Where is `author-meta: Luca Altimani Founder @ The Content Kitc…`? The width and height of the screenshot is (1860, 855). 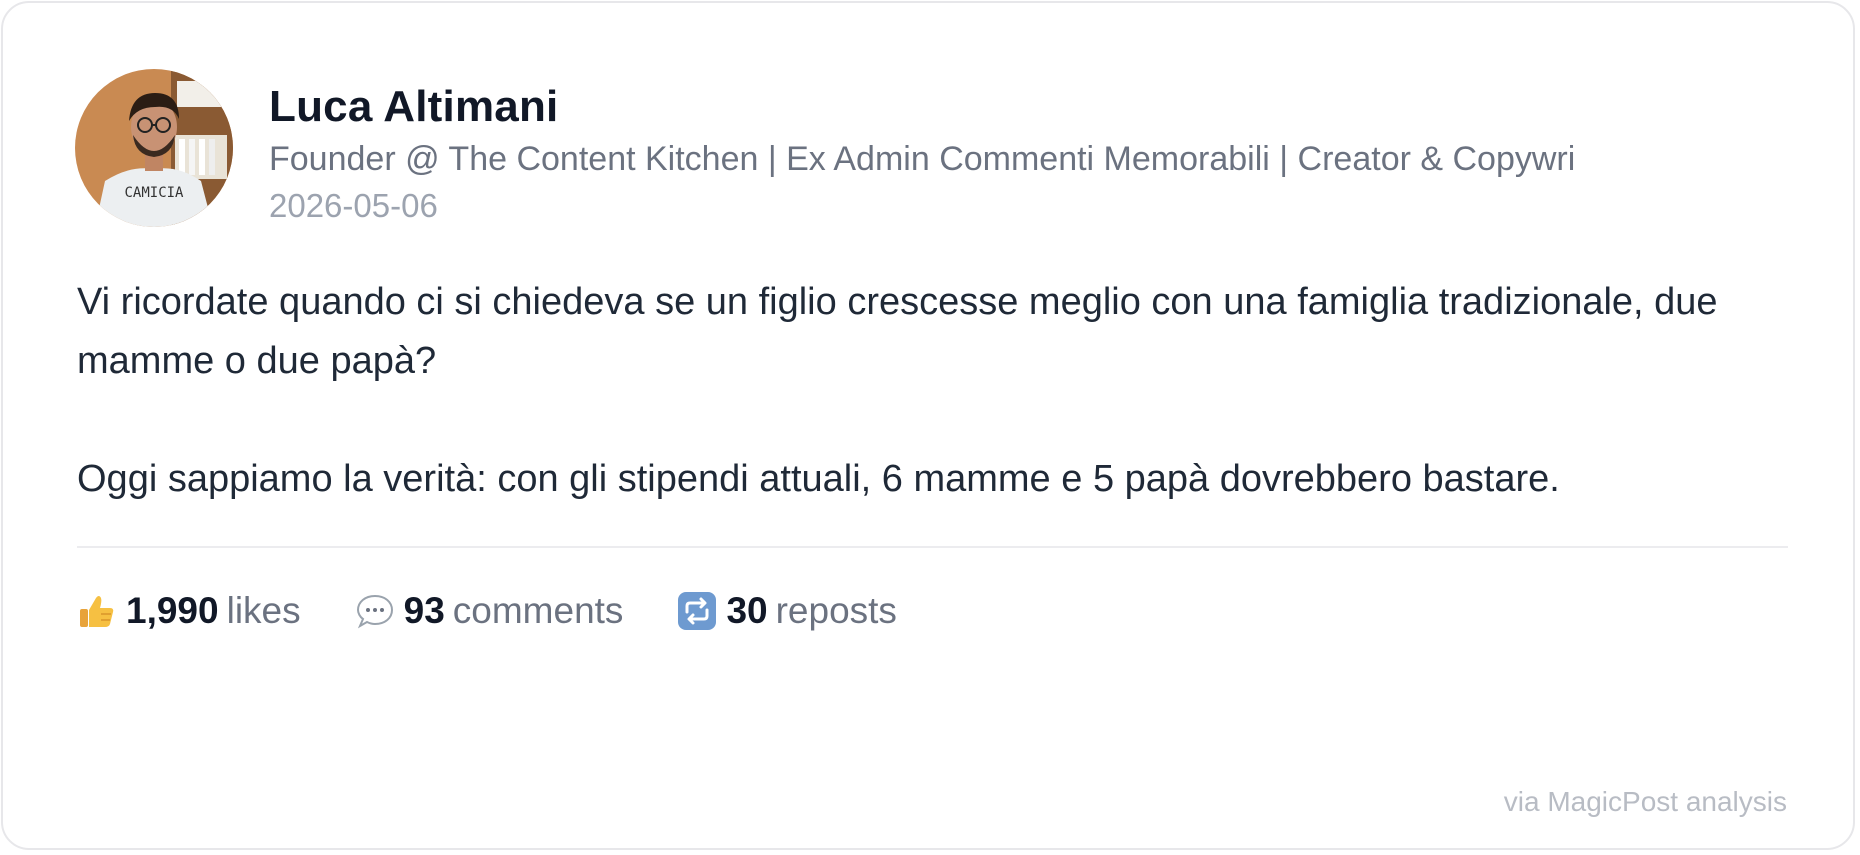 author-meta: Luca Altimani Founder @ The Content Kitc… is located at coordinates (949, 147).